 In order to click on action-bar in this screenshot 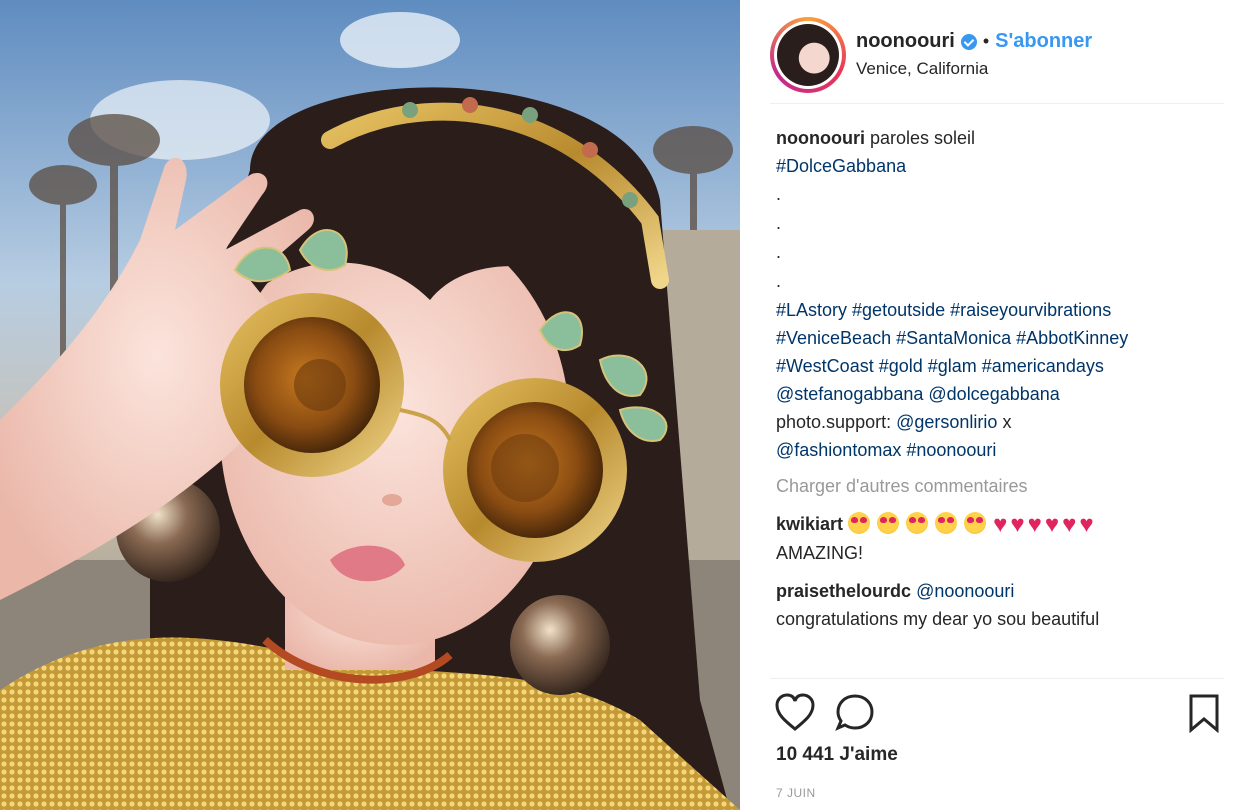, I will do `click(997, 713)`.